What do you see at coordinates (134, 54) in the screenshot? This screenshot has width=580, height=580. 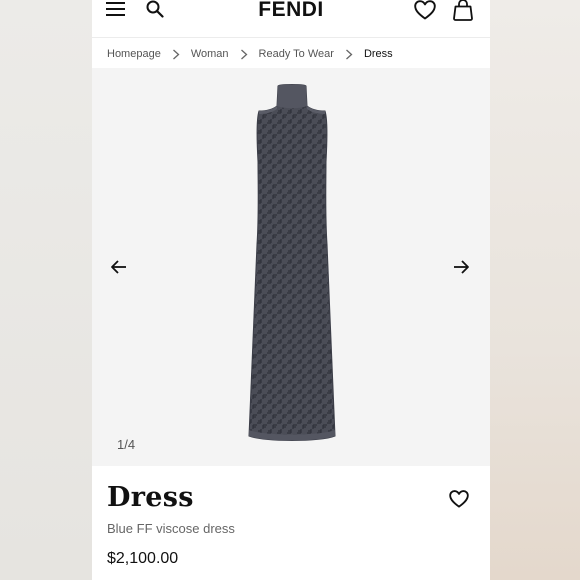 I see `breadcrumb-homepage: Homepage` at bounding box center [134, 54].